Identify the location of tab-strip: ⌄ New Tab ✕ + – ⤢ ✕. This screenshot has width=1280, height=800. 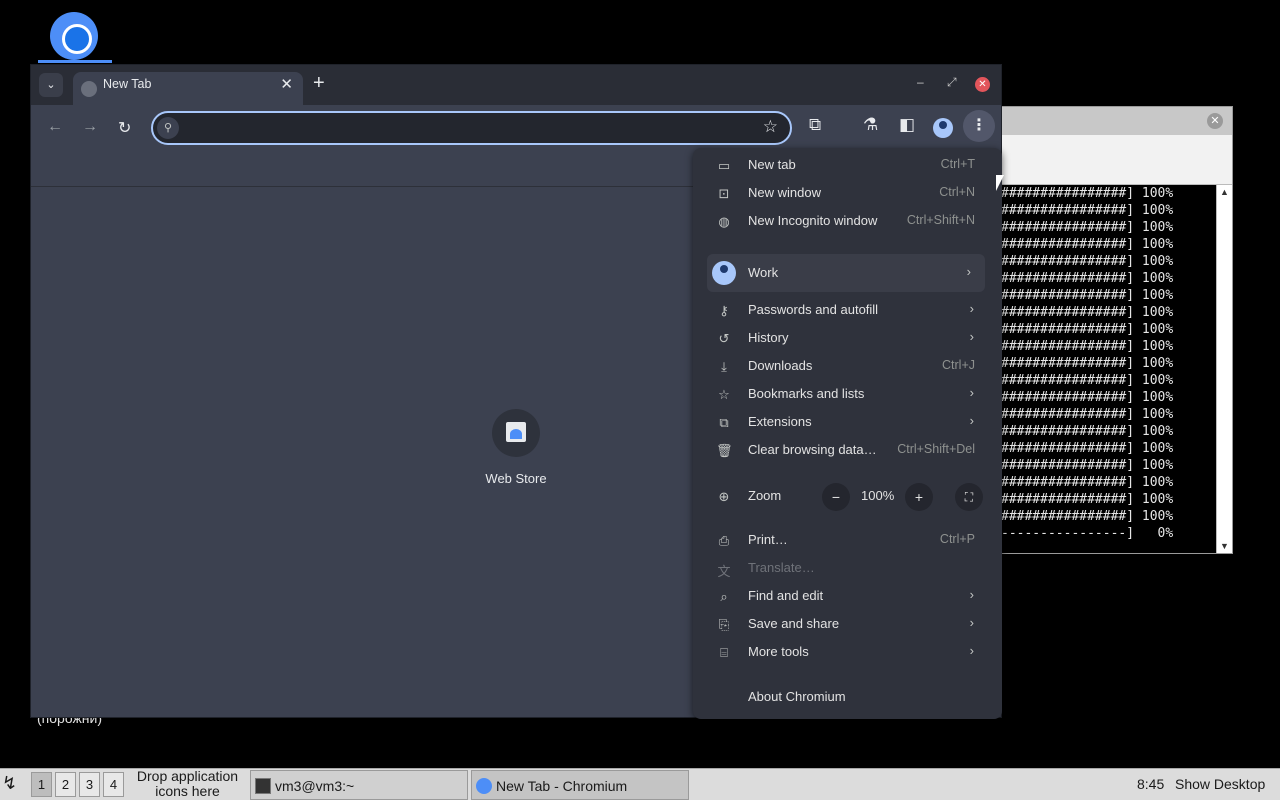
(516, 85).